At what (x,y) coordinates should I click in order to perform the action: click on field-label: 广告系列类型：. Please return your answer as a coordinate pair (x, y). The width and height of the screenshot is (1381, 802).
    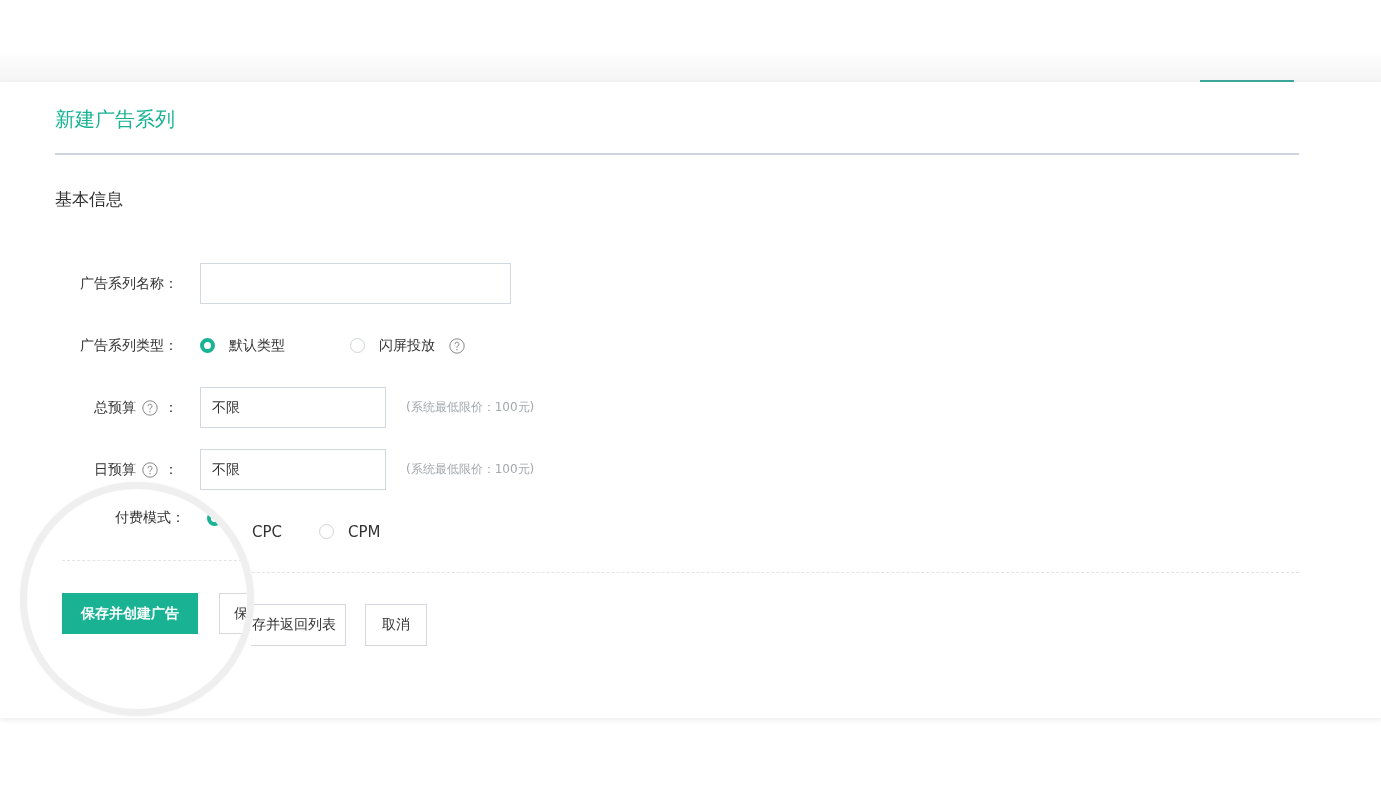
    Looking at the image, I should click on (129, 345).